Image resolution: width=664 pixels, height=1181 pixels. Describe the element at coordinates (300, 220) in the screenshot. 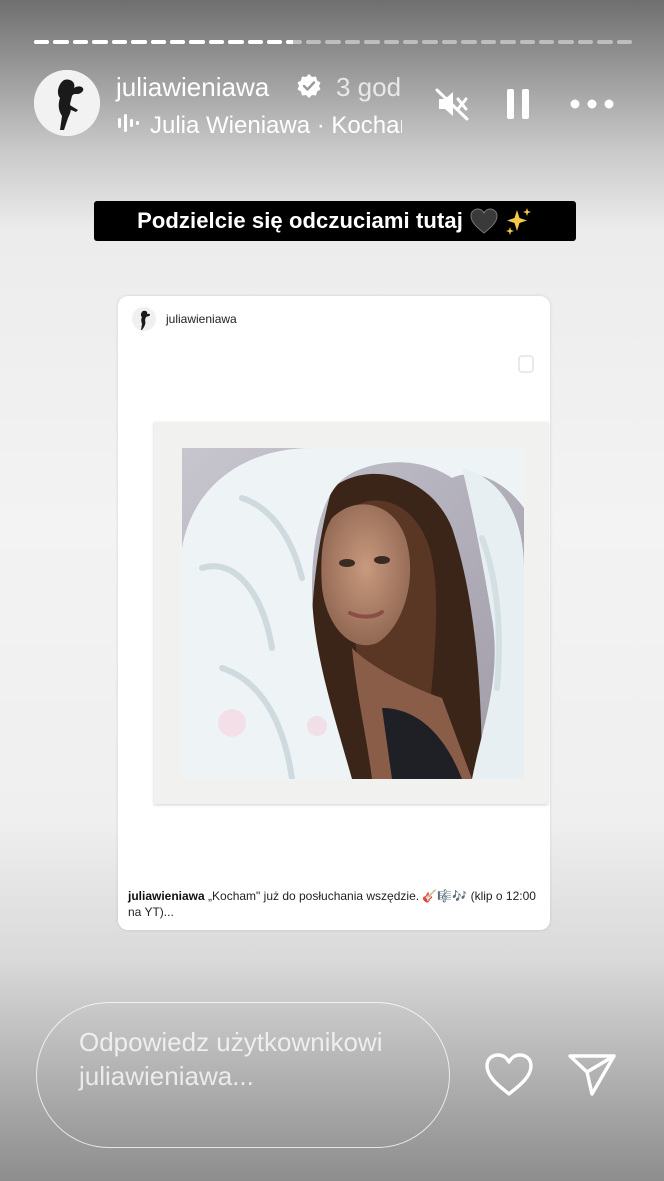

I see `sticker-text: Podzielcie się odczuciami tutaj` at that location.